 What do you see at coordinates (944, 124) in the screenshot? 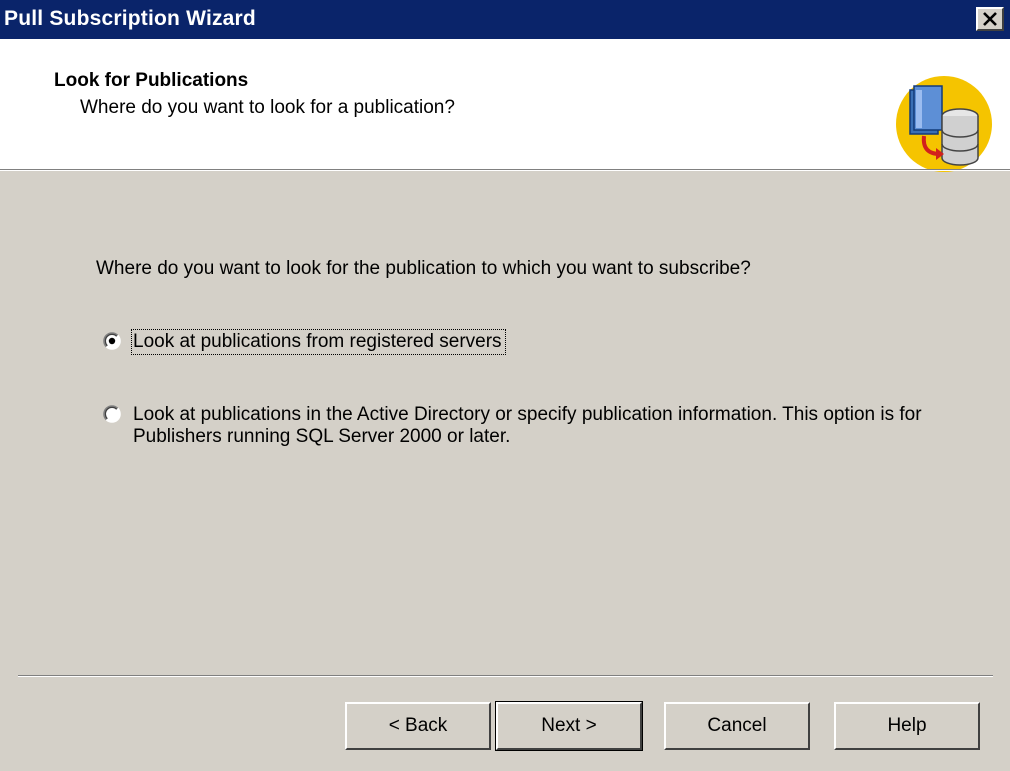
I see `database-publication-icon` at bounding box center [944, 124].